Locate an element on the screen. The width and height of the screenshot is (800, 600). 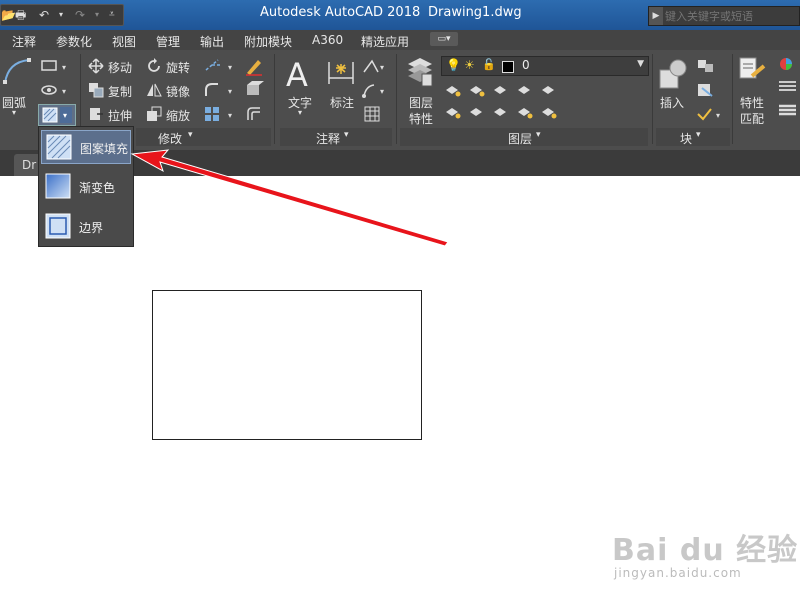
properties-label-line1: 特性 is located at coordinates (752, 102).